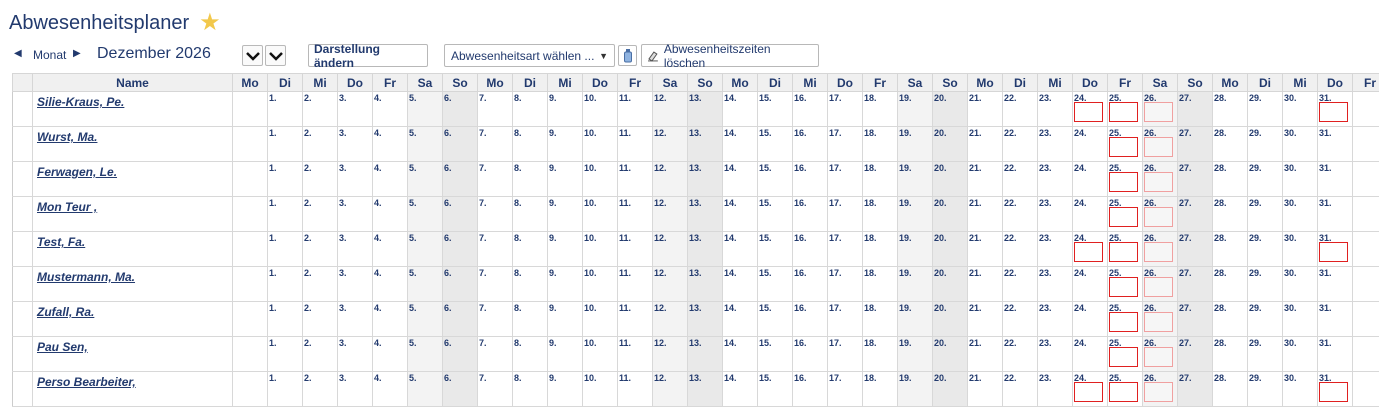  I want to click on day-cell: 1., so click(285, 144).